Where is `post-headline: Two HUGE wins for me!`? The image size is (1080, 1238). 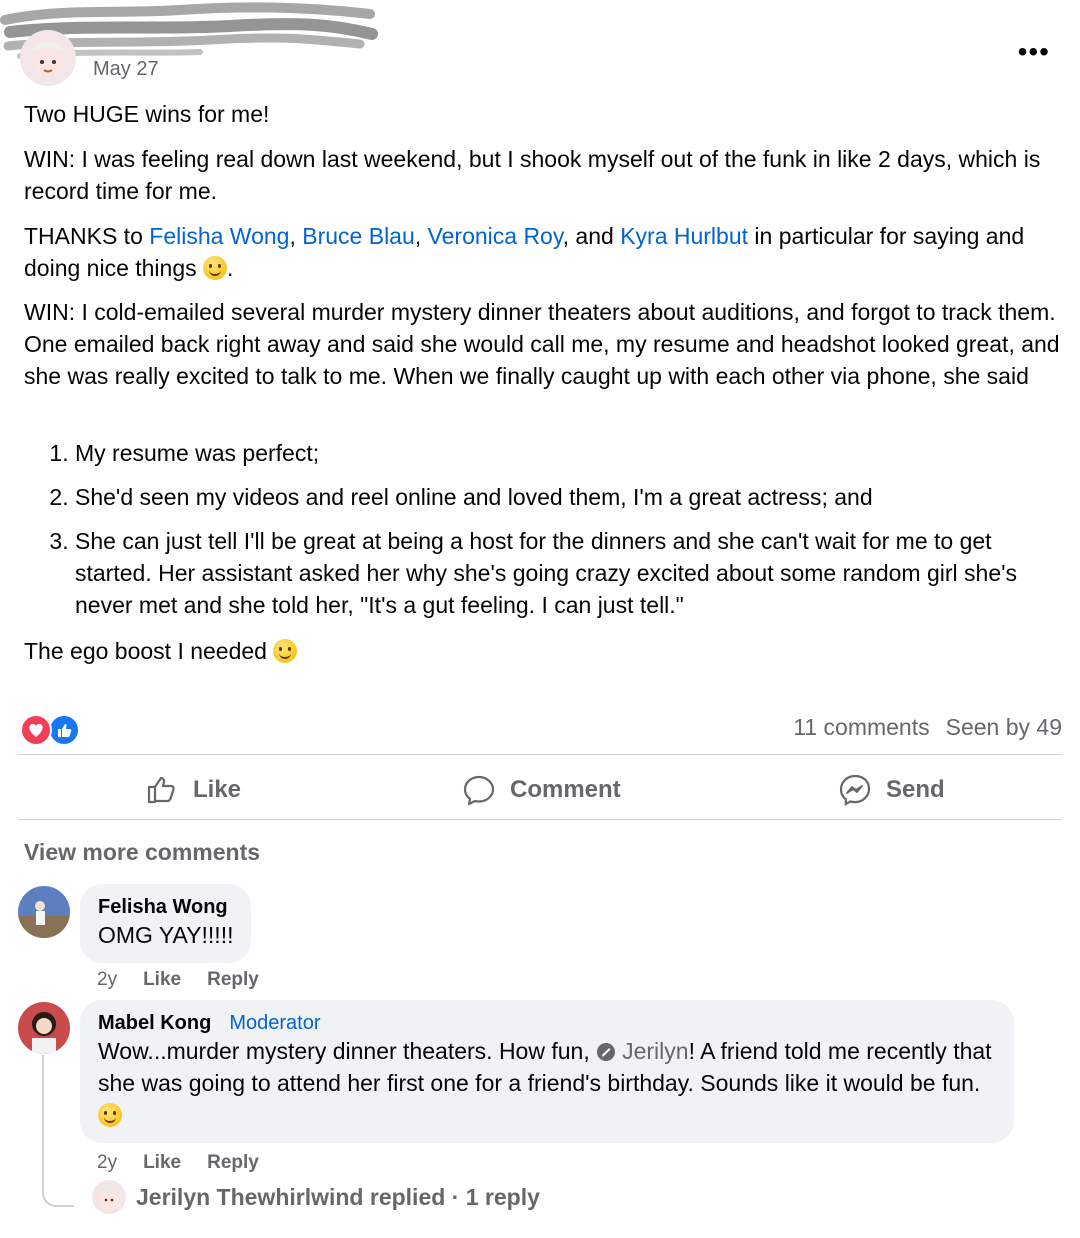 post-headline: Two HUGE wins for me! is located at coordinates (147, 114).